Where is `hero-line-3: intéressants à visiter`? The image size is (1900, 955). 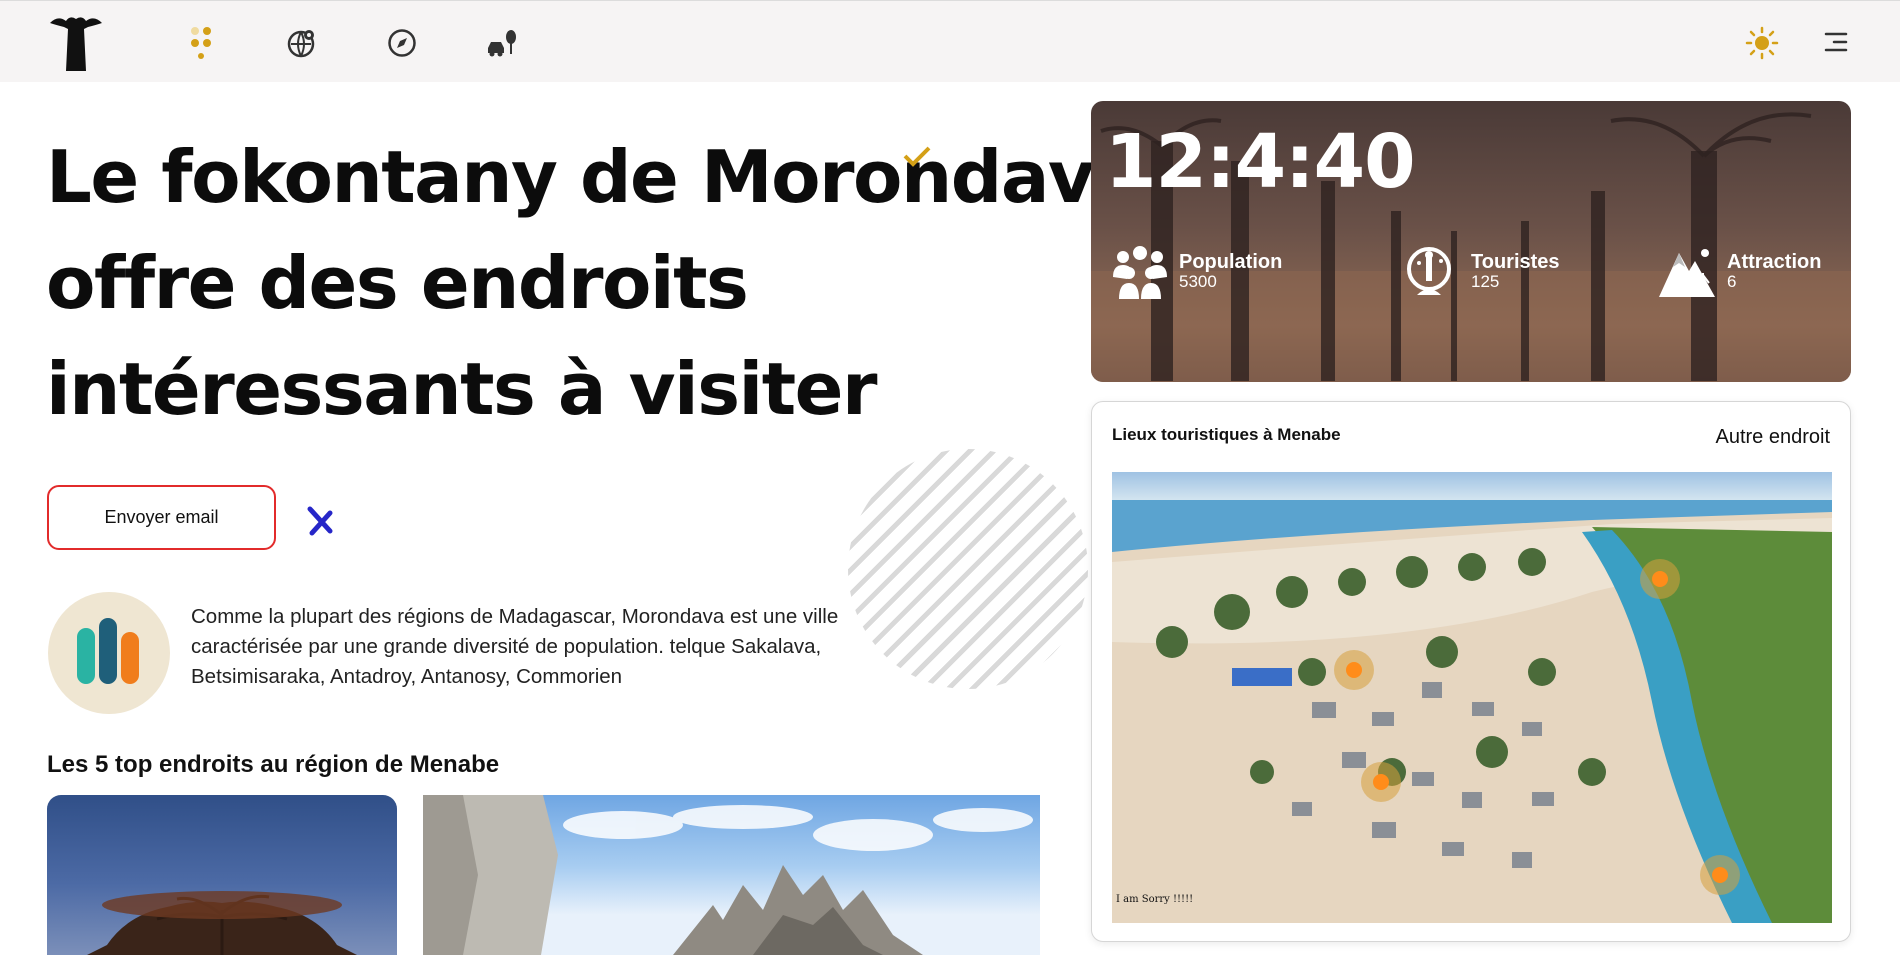
hero-line-3: intéressants à visiter is located at coordinates (461, 389).